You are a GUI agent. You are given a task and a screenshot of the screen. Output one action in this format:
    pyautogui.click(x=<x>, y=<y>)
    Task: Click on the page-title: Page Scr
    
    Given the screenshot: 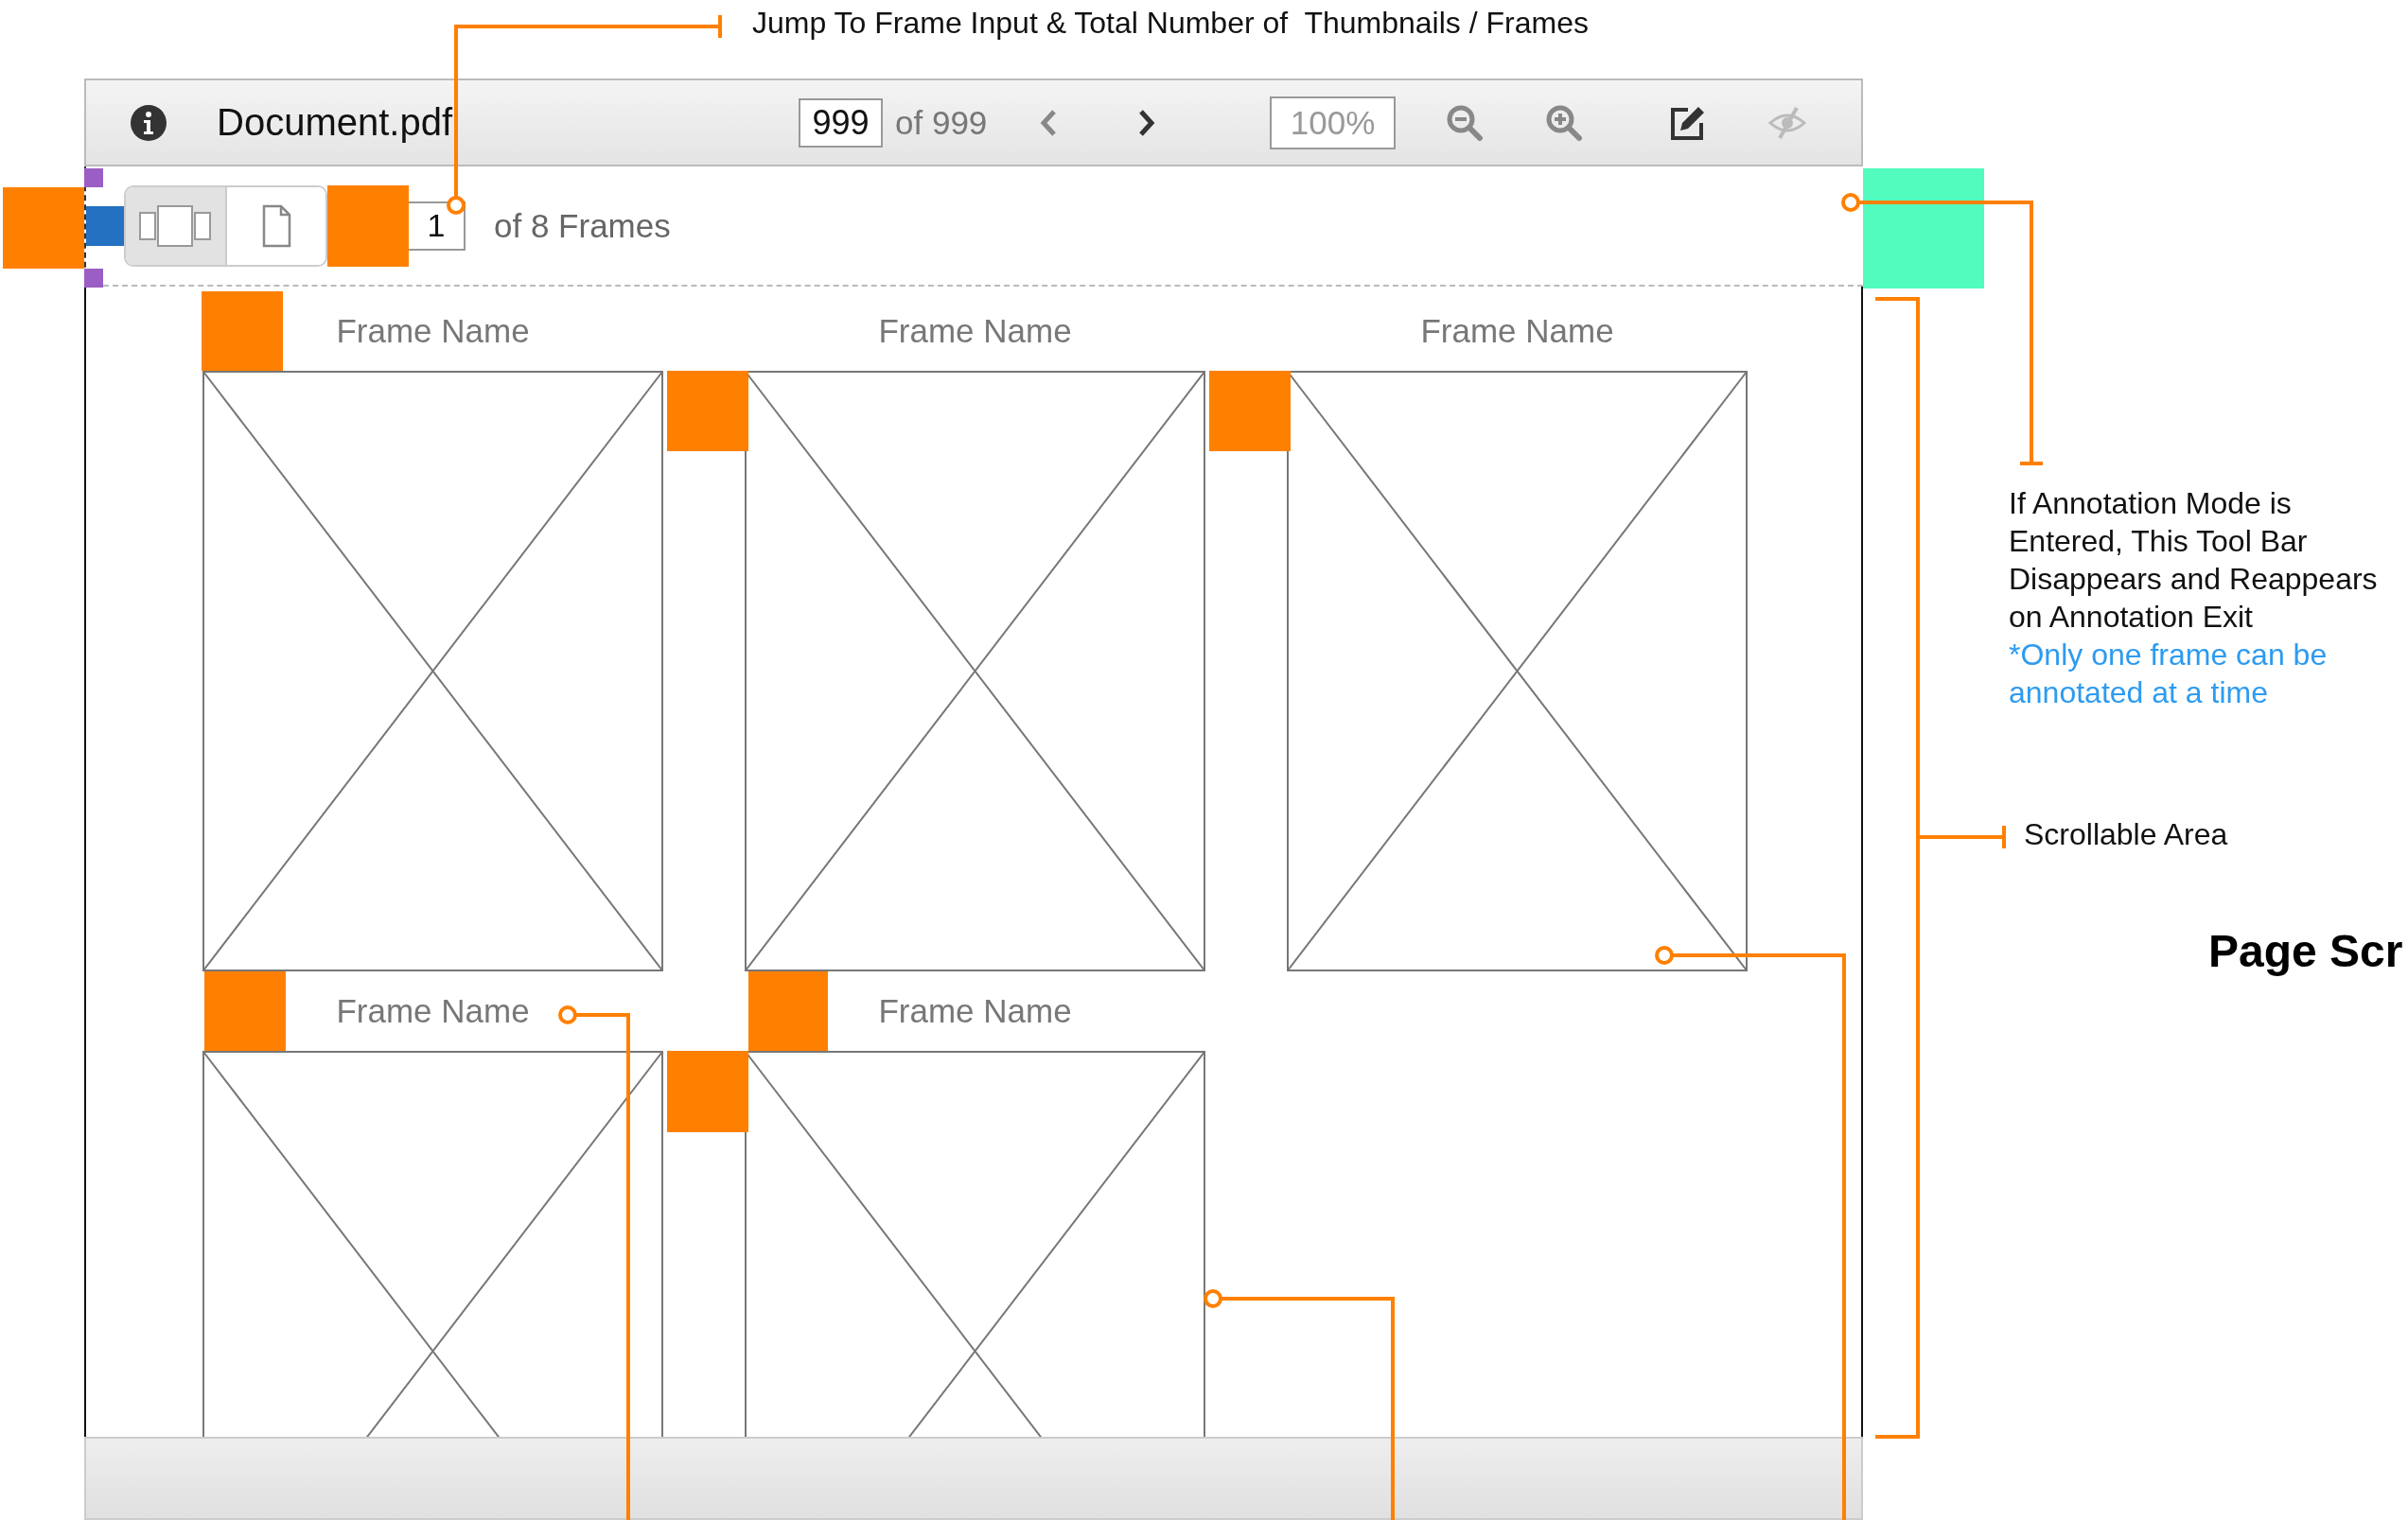 What is the action you would take?
    pyautogui.click(x=2305, y=951)
    